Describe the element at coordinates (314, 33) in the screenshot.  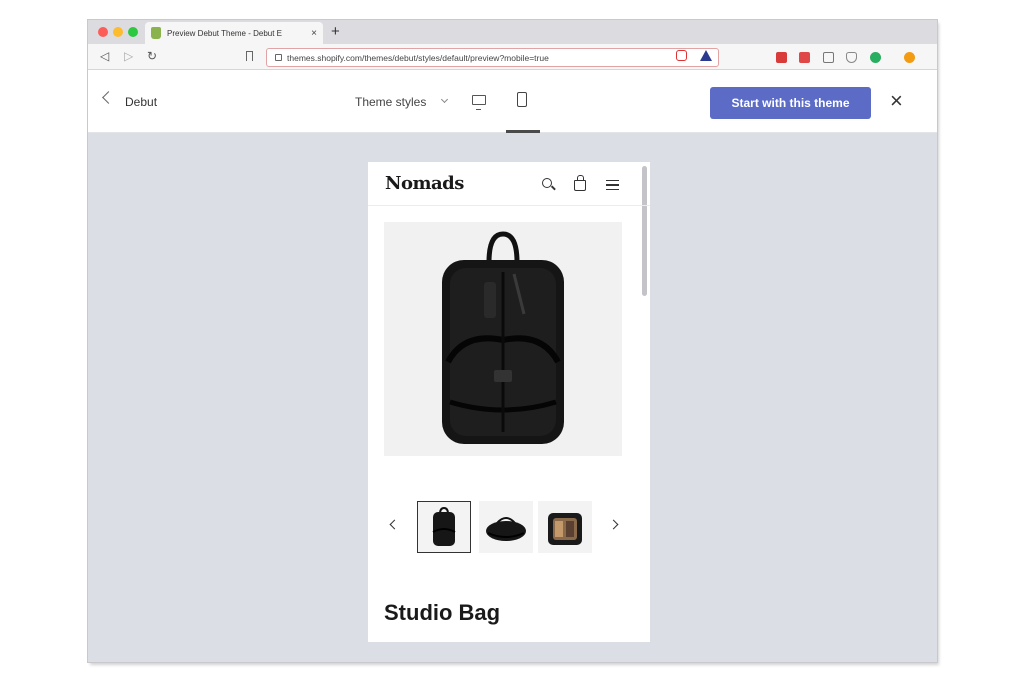
I see `tab-close-icon: ×` at that location.